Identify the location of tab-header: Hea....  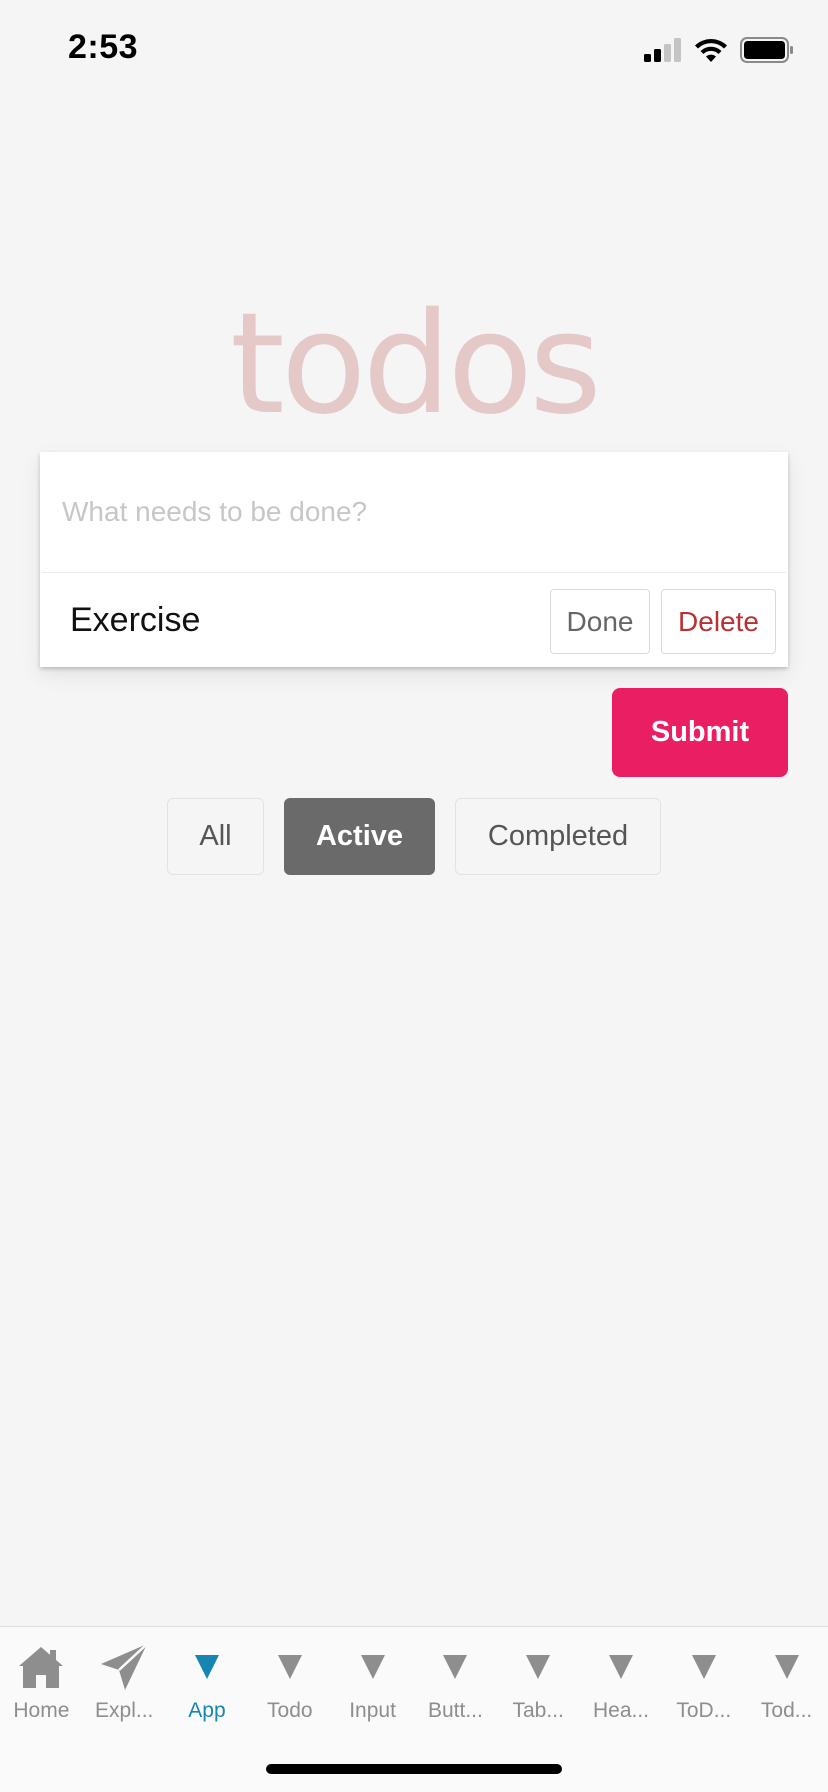
(621, 1689).